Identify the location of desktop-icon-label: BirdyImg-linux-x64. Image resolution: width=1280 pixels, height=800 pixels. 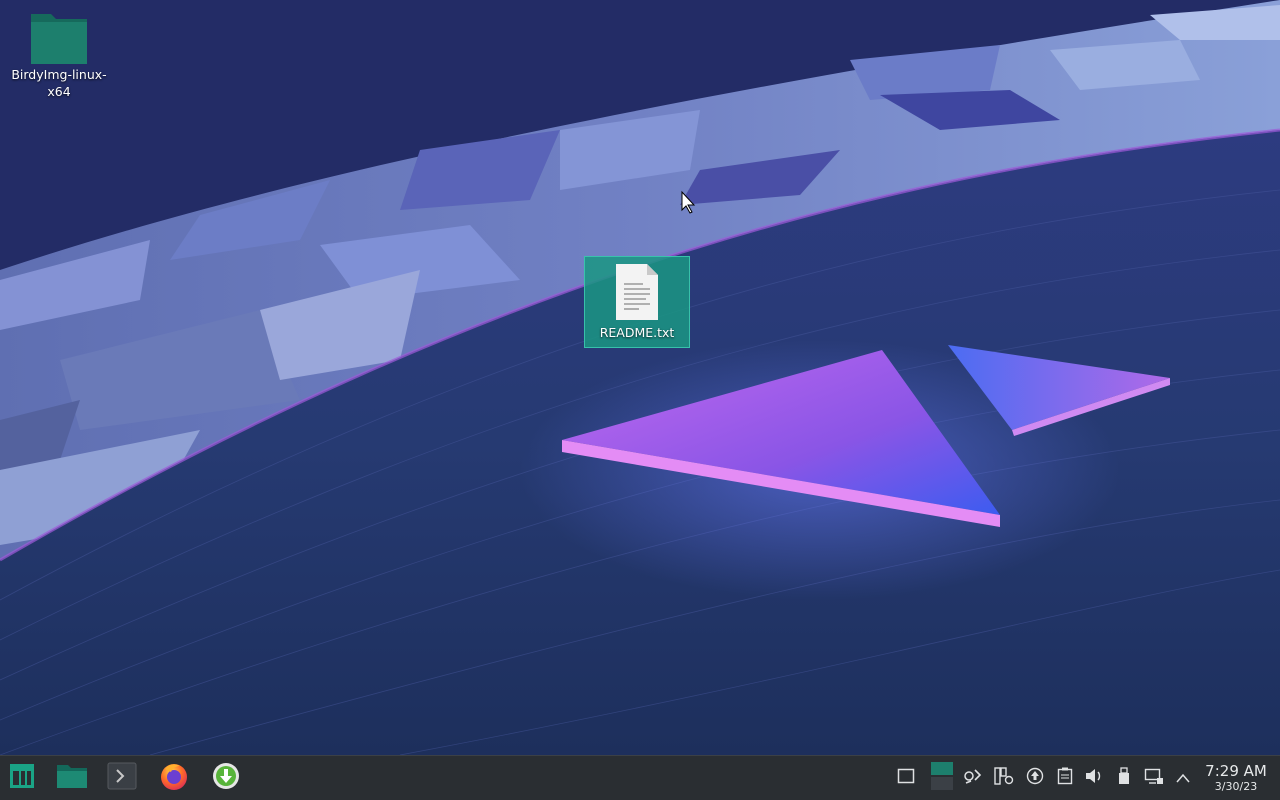
(59, 83).